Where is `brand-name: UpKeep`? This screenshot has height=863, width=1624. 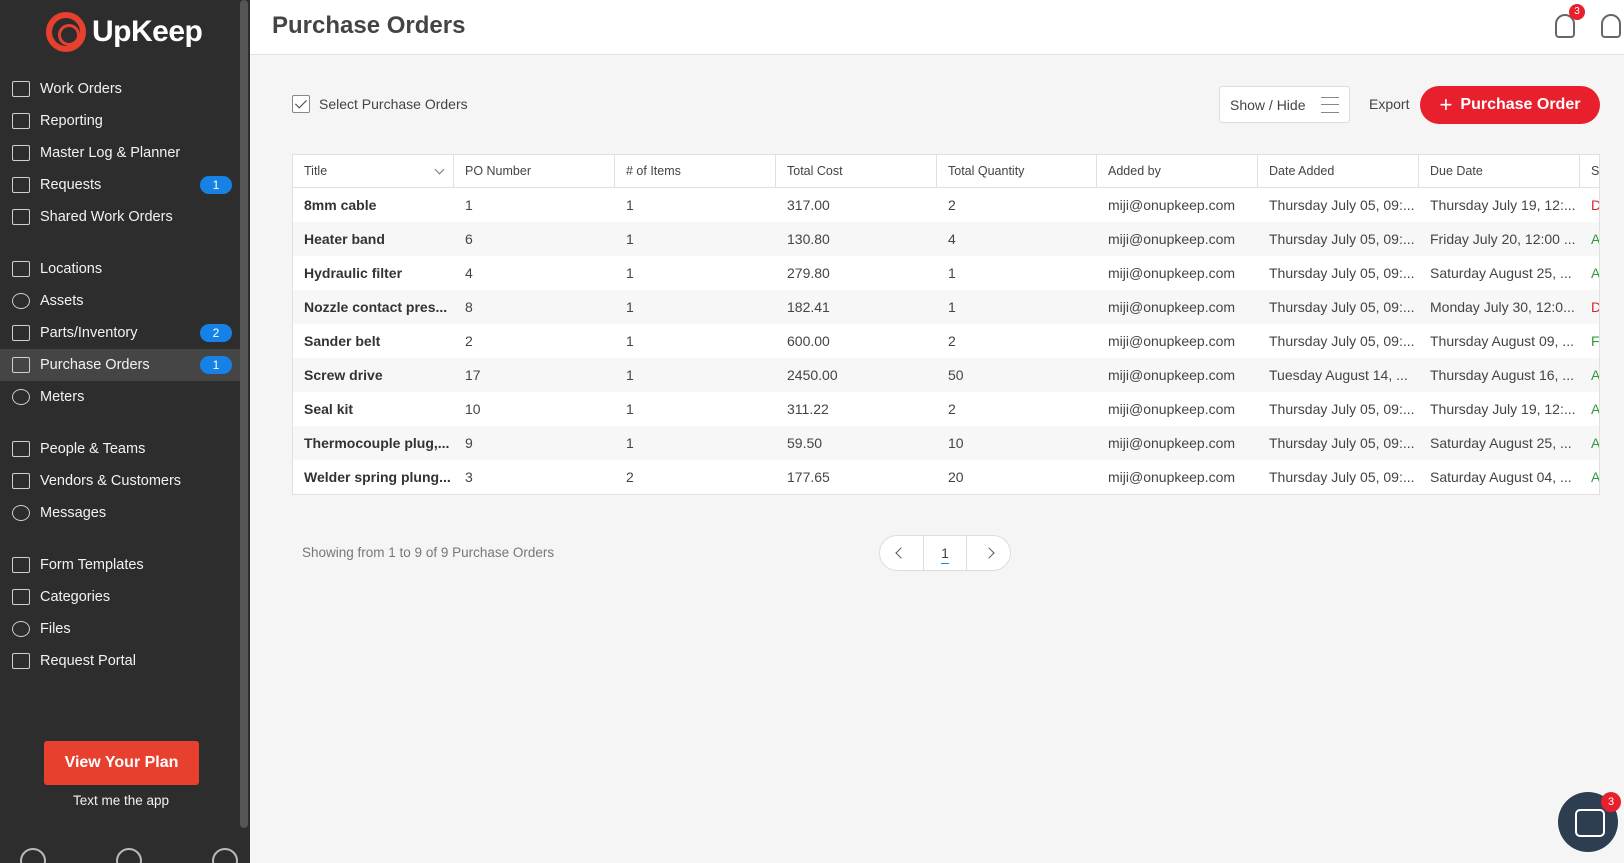 brand-name: UpKeep is located at coordinates (147, 31).